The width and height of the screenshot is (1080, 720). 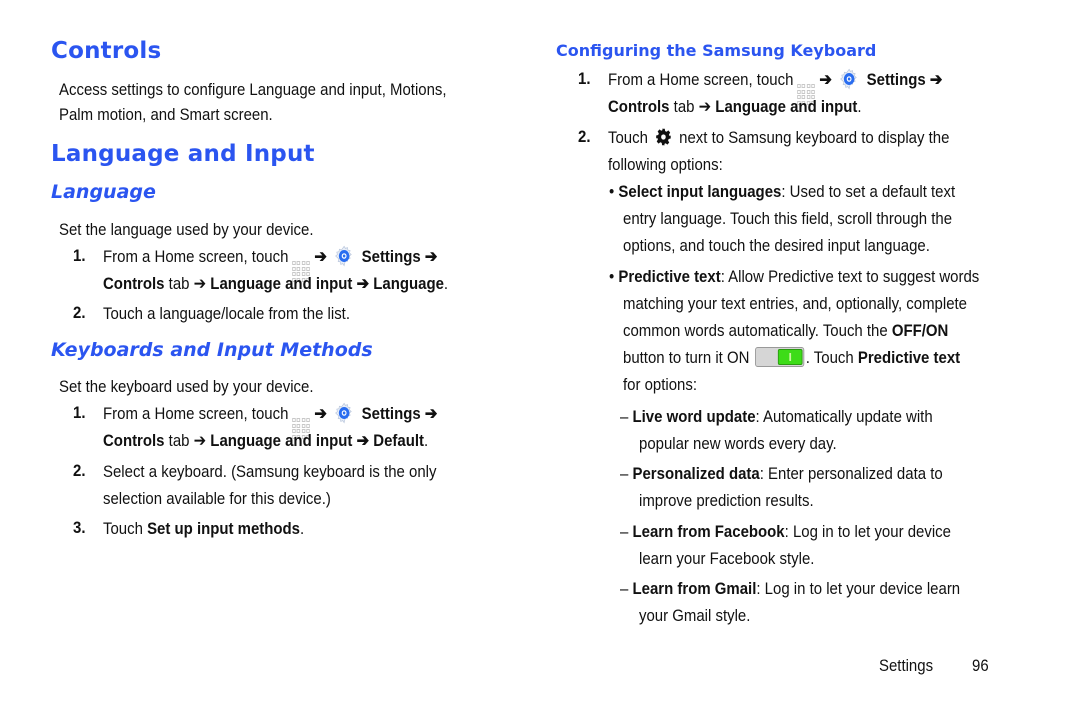 I want to click on option-name: Learn from Gmail, so click(x=694, y=588).